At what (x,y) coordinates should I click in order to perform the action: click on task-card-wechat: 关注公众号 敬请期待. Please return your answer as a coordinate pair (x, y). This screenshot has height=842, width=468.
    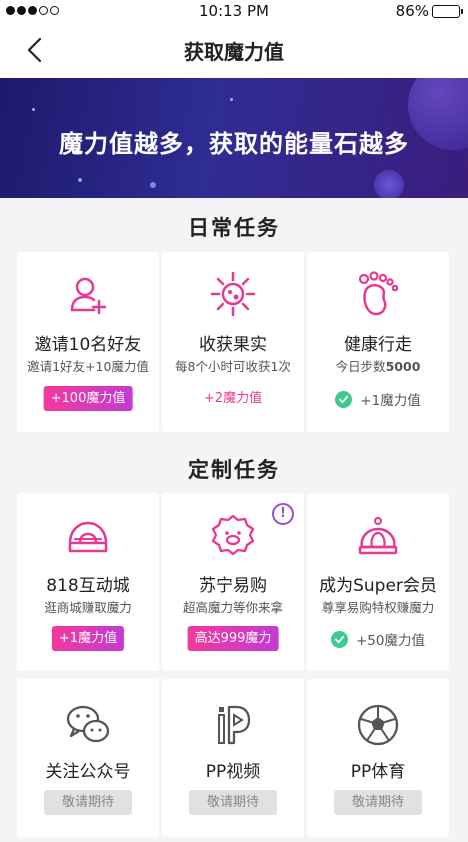
    Looking at the image, I should click on (88, 758).